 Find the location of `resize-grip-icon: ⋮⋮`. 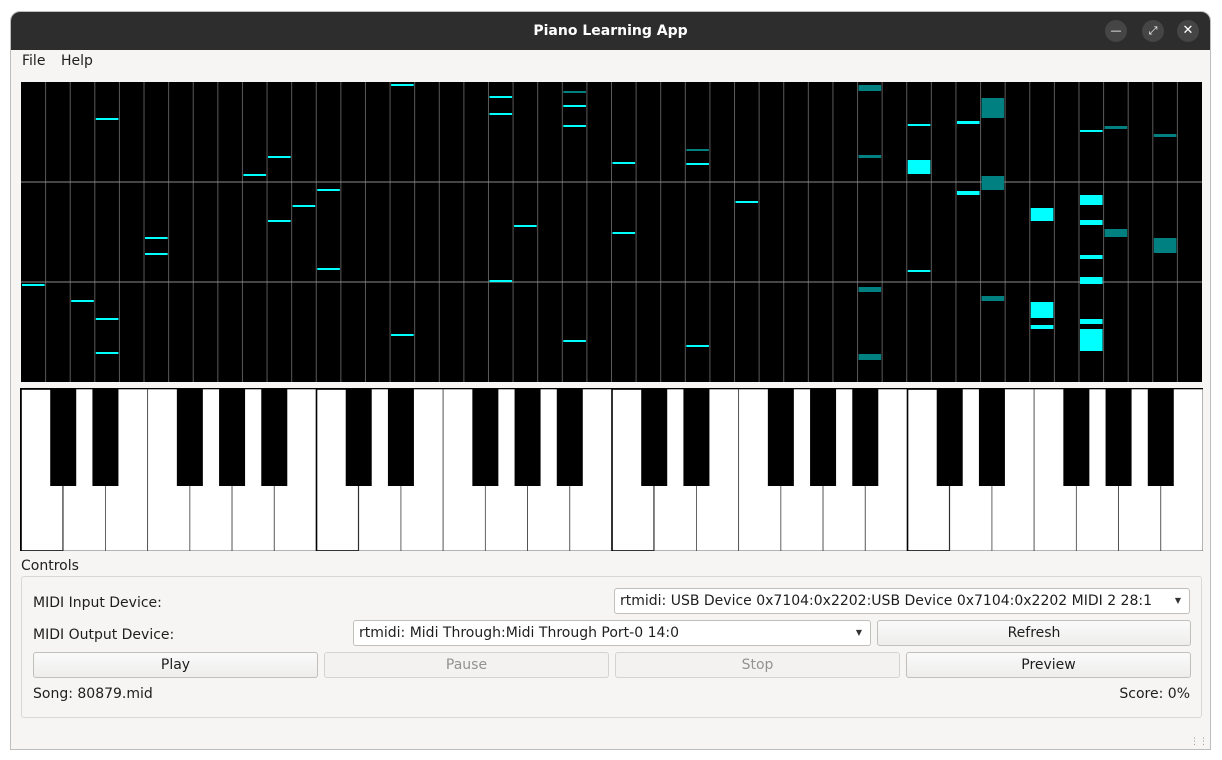

resize-grip-icon: ⋮⋮ is located at coordinates (1199, 742).